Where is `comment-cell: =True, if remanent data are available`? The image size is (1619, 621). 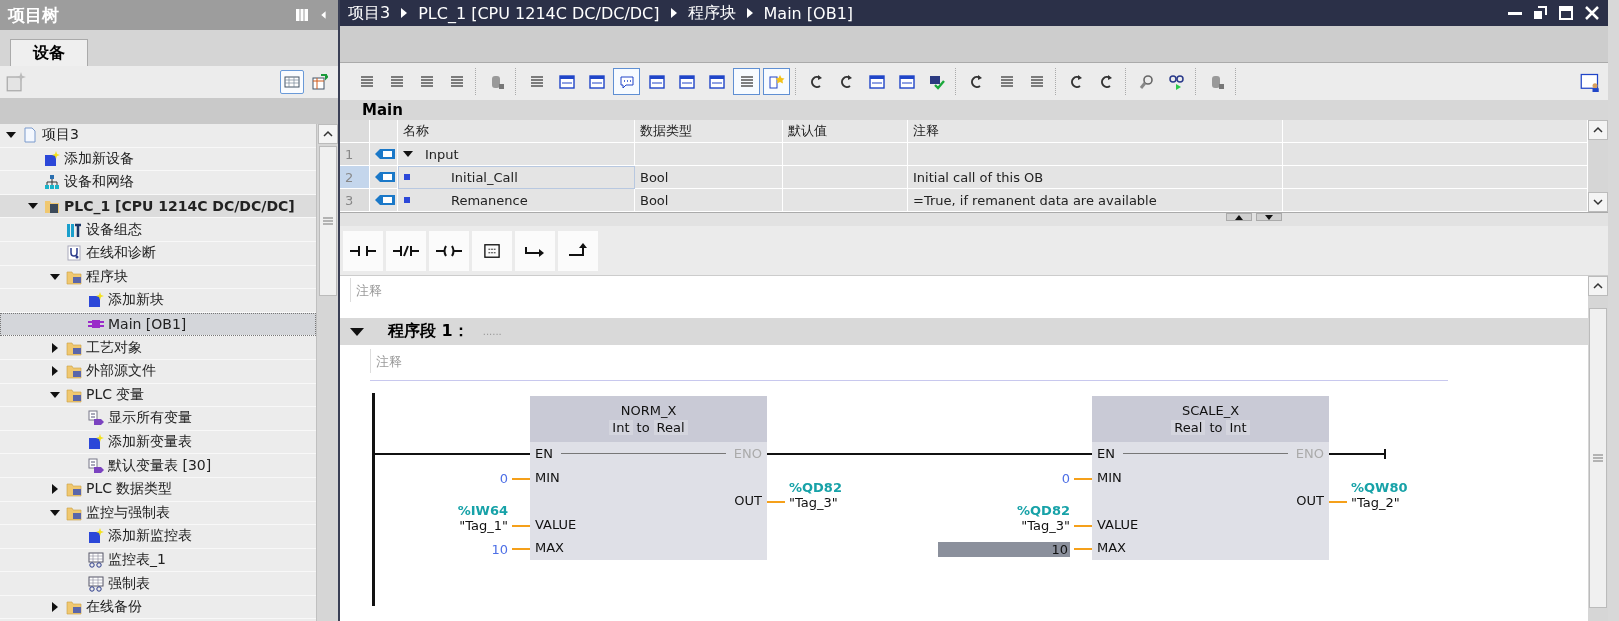 comment-cell: =True, if remanent data are available is located at coordinates (1095, 200).